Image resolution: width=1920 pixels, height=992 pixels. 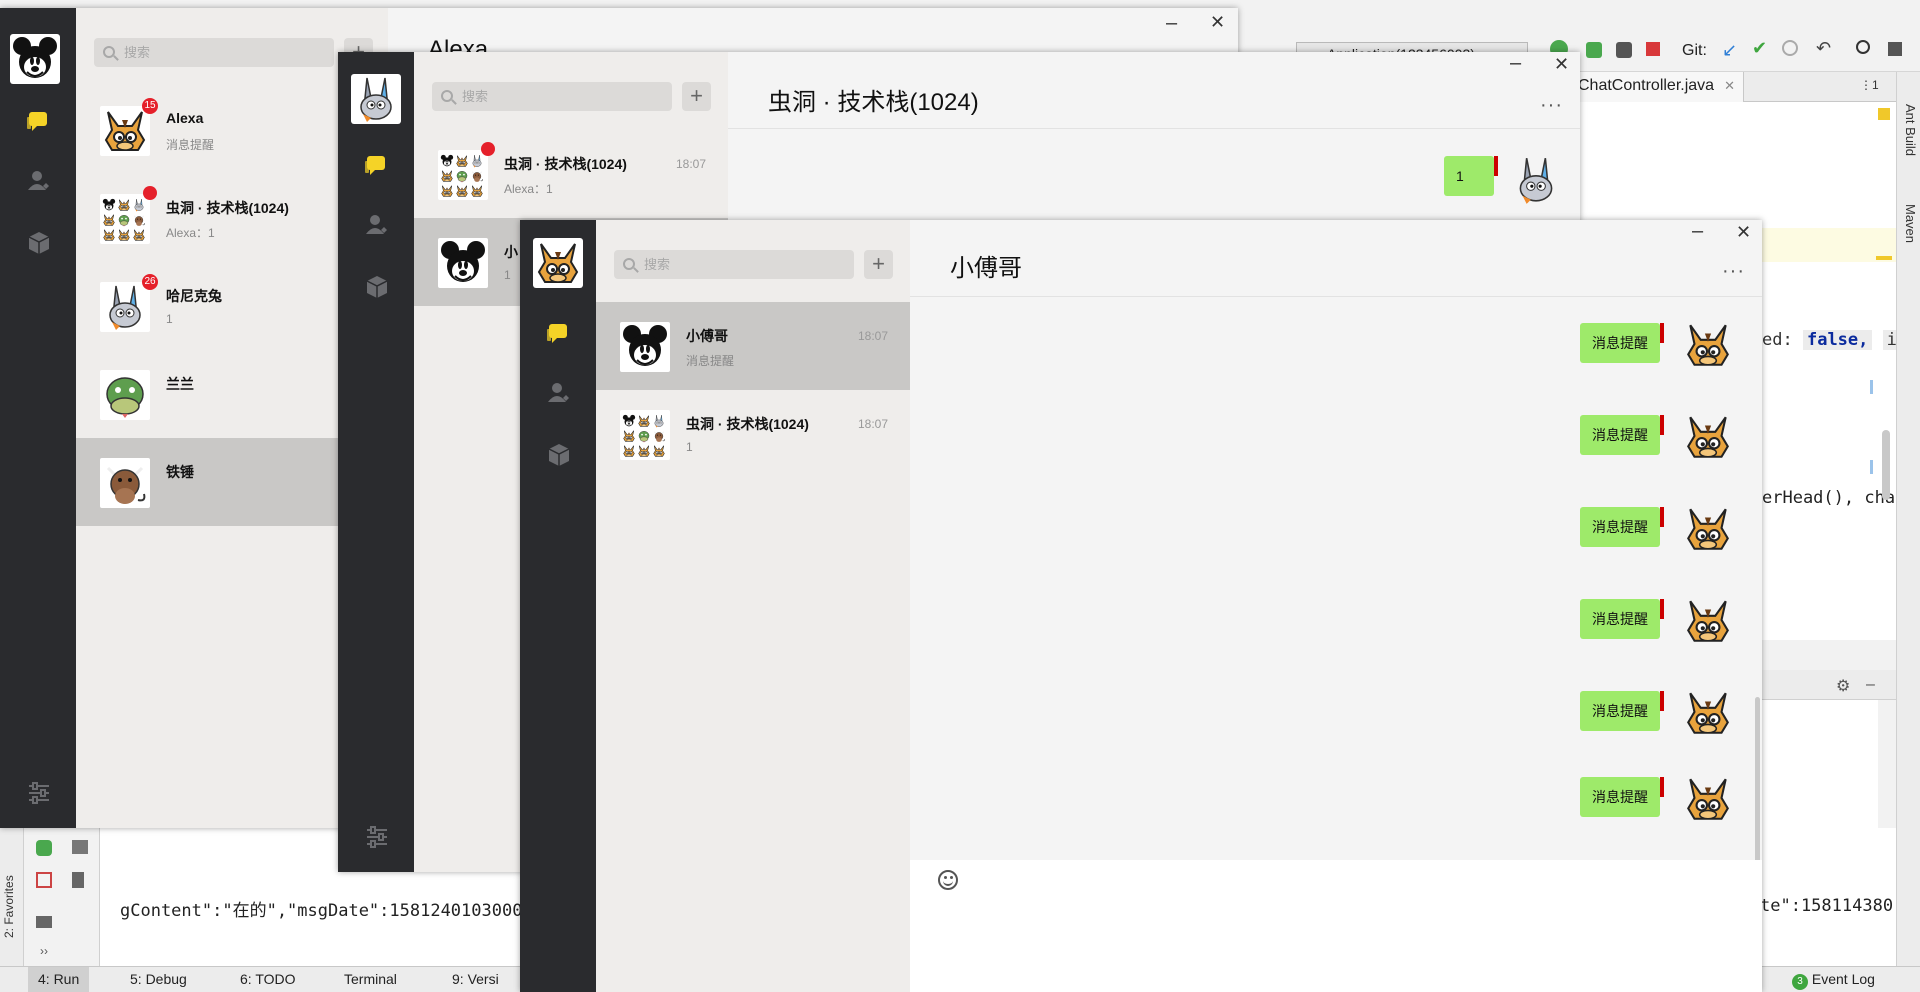 I want to click on layout-icon, so click(x=44, y=922).